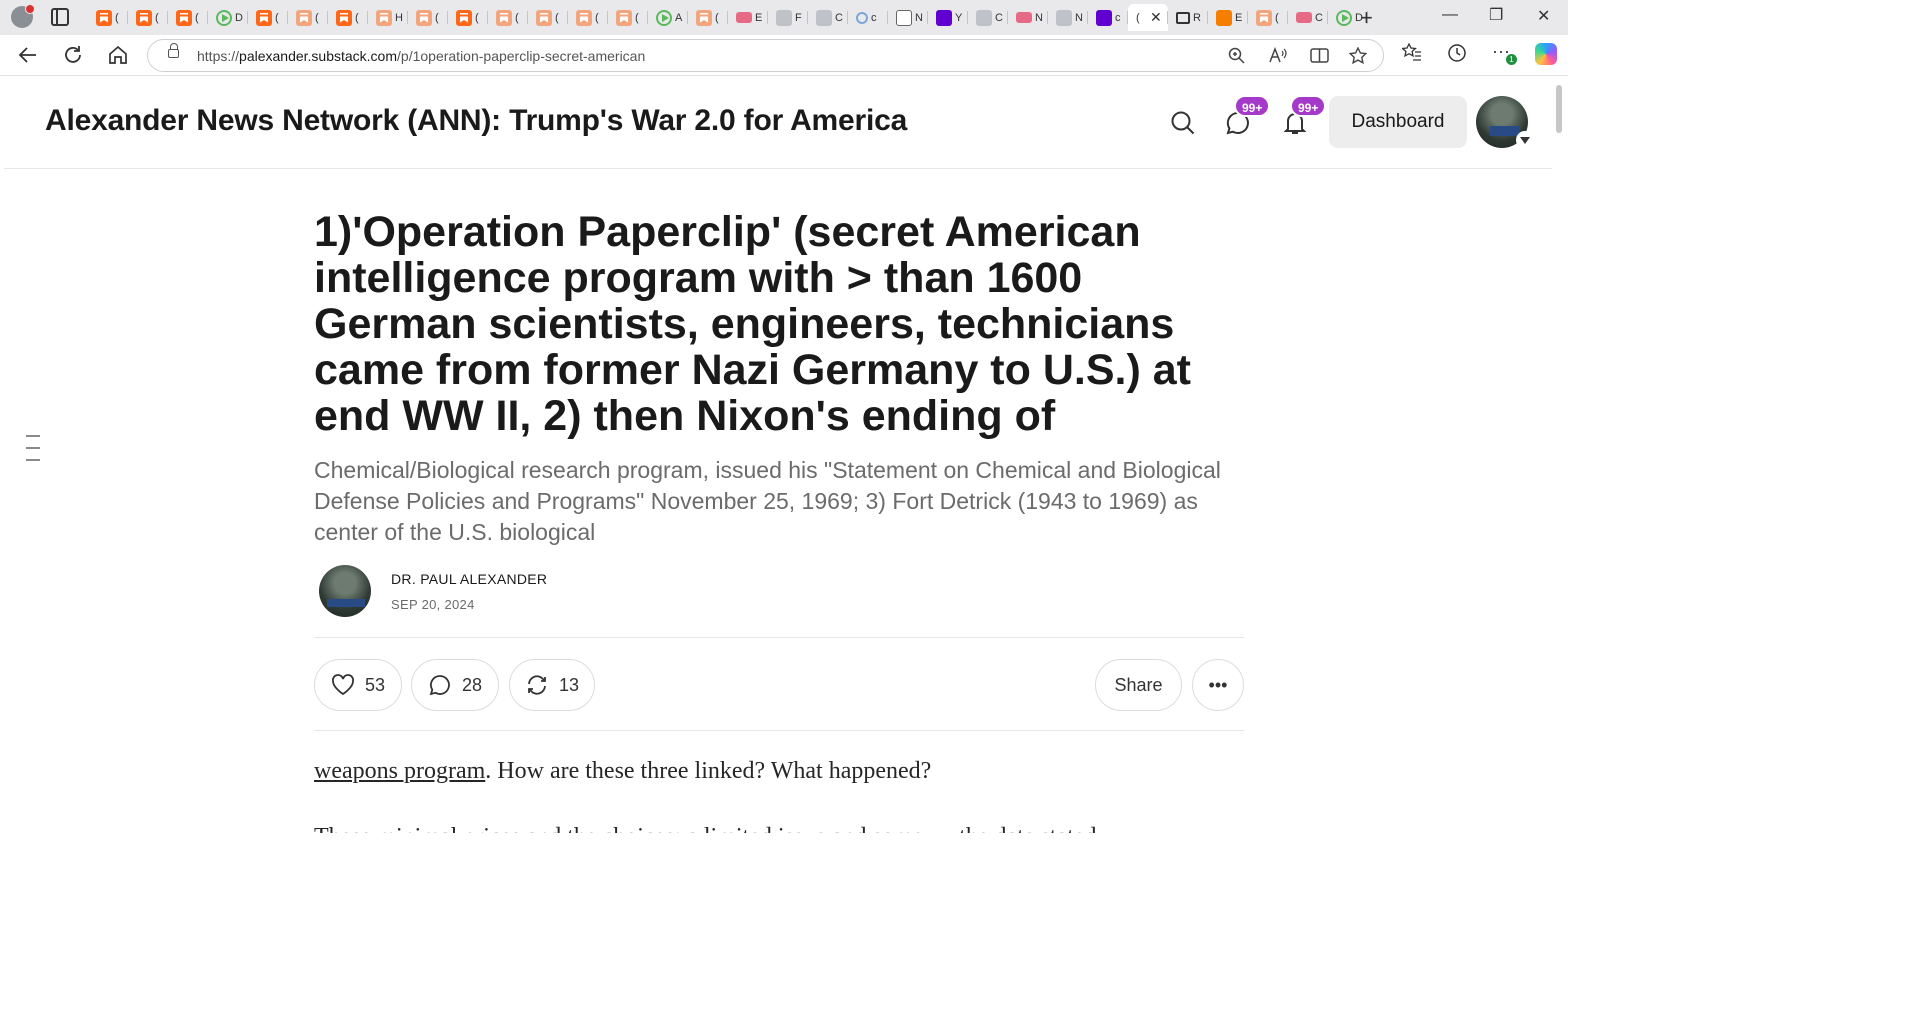  Describe the element at coordinates (1398, 122) in the screenshot. I see `dashboard-button: Dashboard` at that location.